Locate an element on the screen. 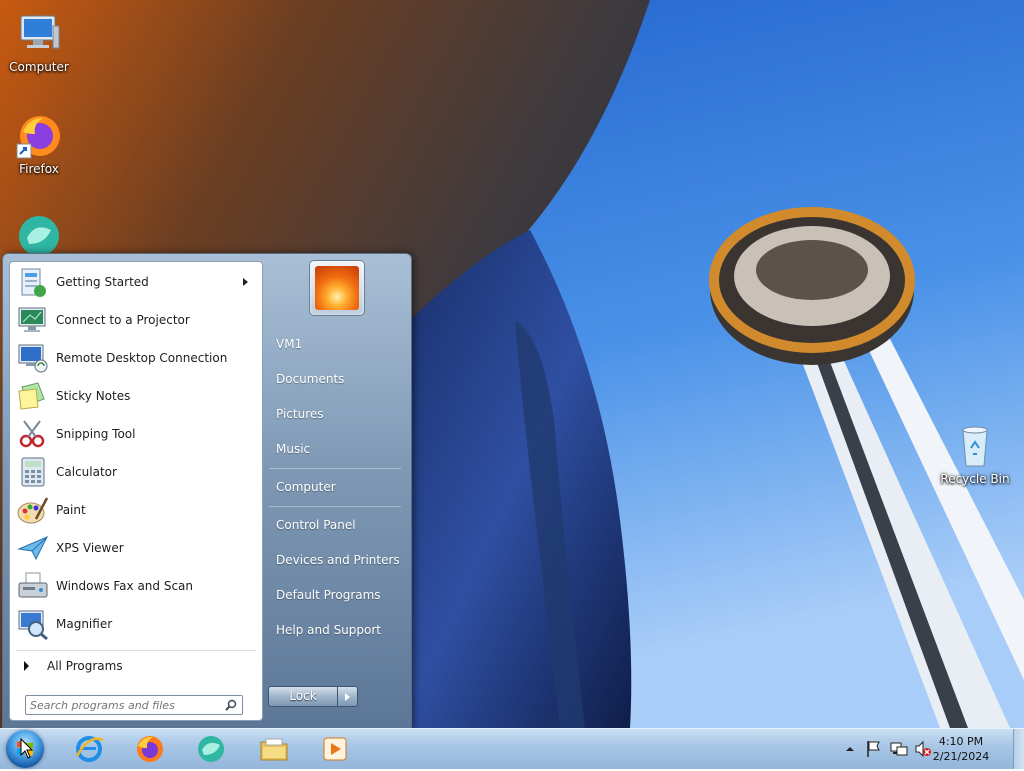 This screenshot has height=771, width=1024. program-label: Sticky Notes is located at coordinates (93, 396).